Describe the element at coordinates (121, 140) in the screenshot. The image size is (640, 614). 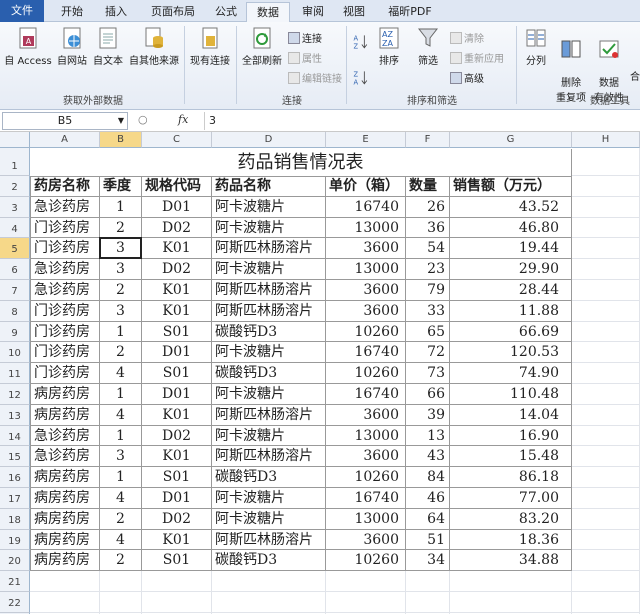
I see `column-header-b: B` at that location.